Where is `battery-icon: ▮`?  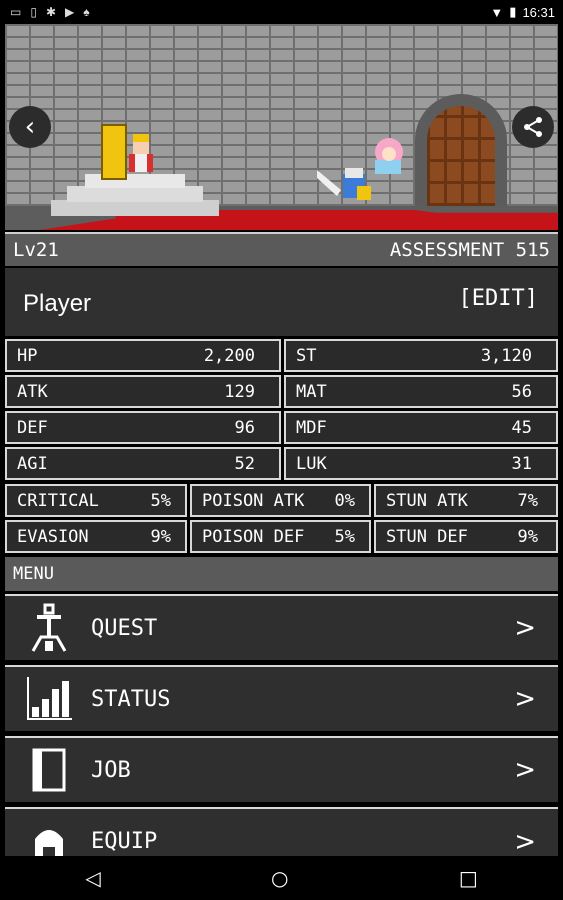
battery-icon: ▮ is located at coordinates (513, 11).